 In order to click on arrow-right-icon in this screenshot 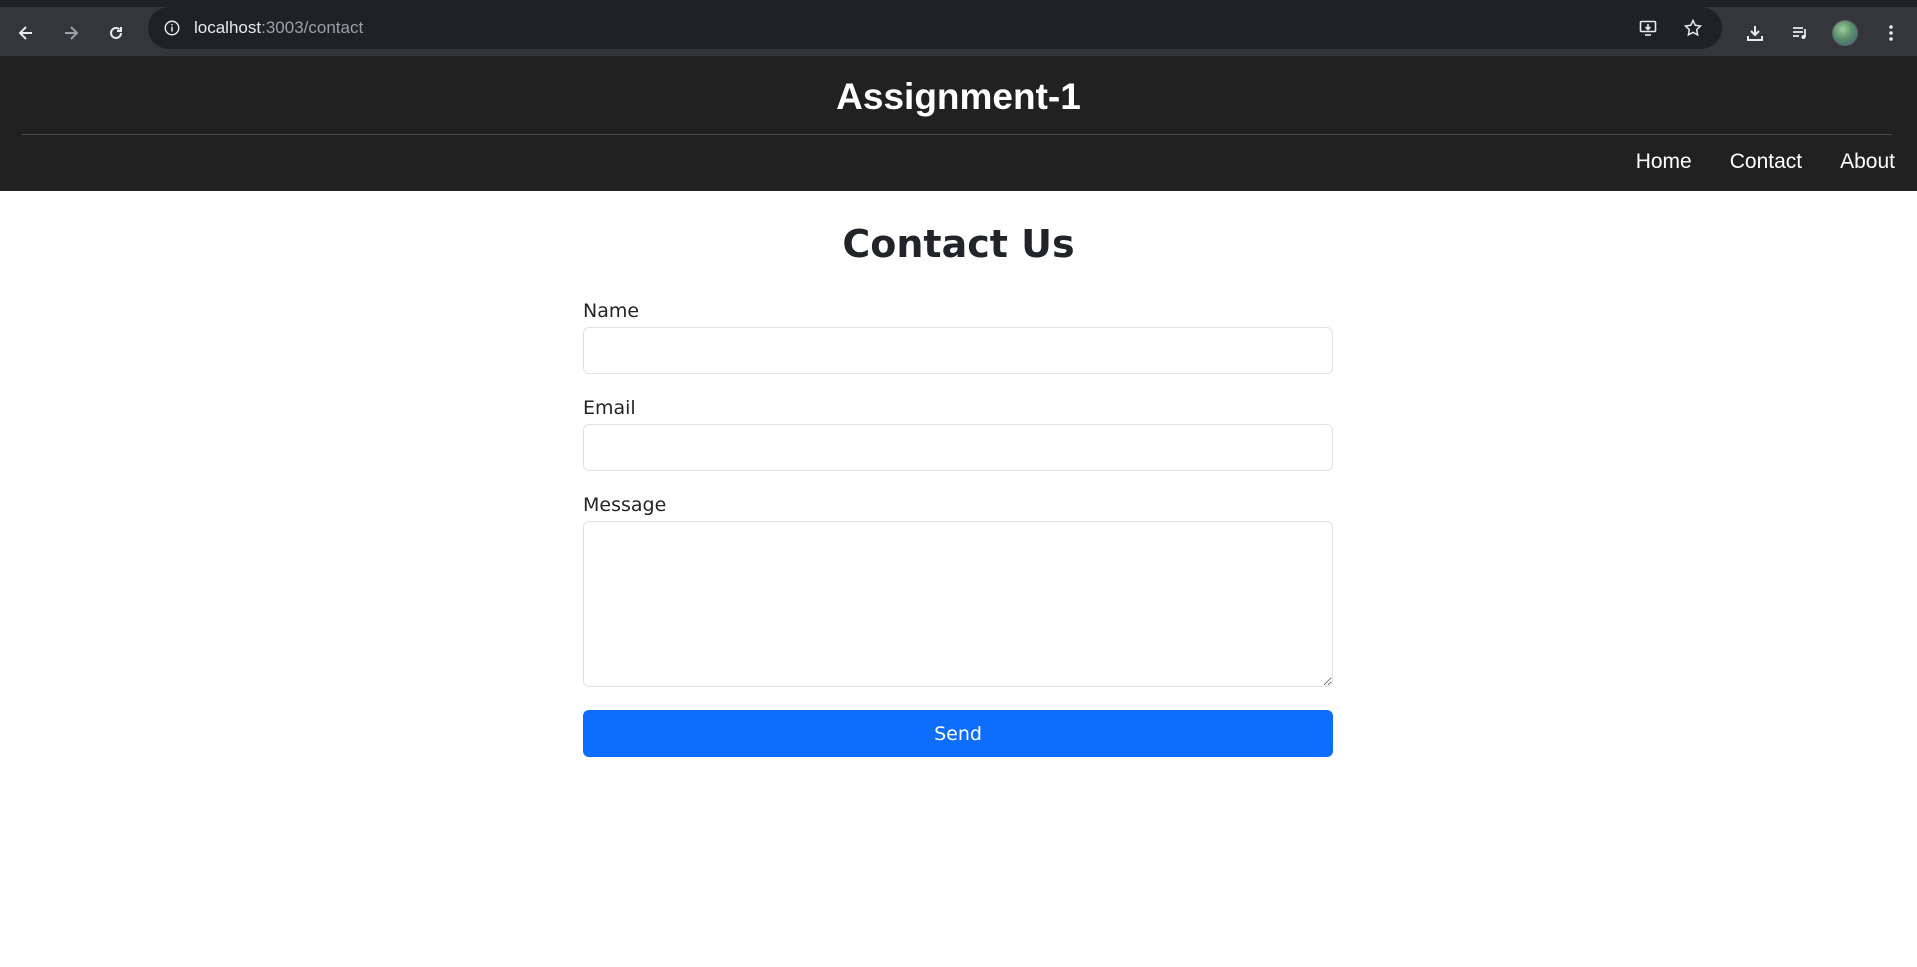, I will do `click(72, 33)`.